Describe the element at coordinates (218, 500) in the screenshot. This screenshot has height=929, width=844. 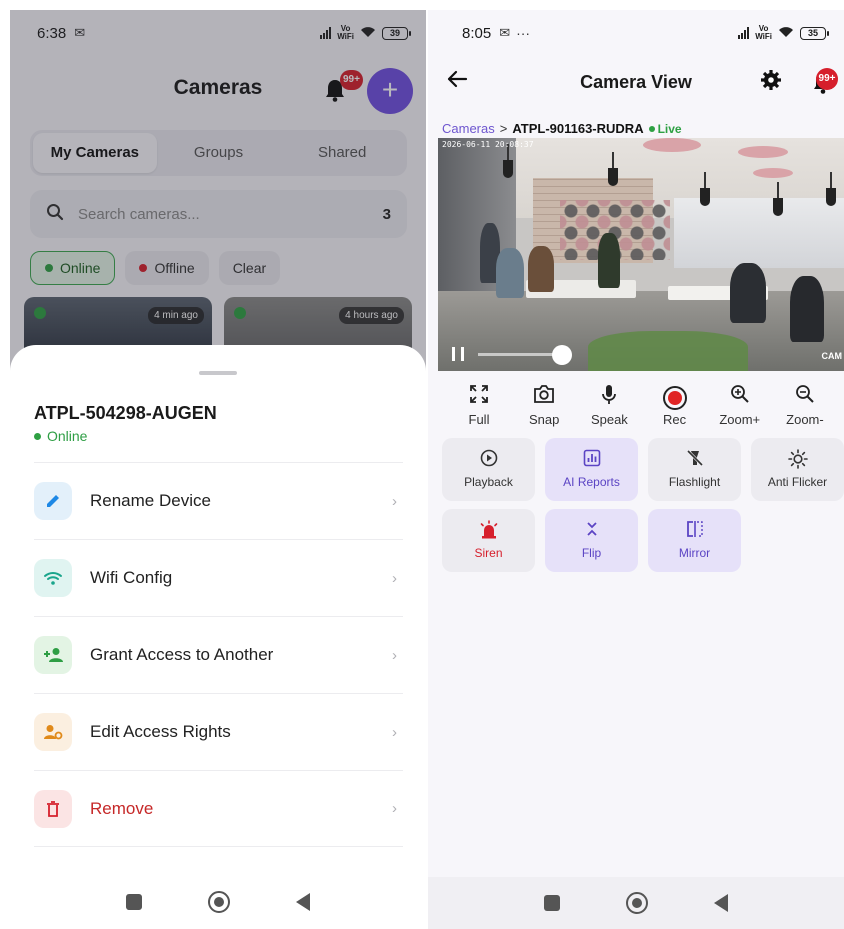
I see `rename-device-button: Rename Device ›` at that location.